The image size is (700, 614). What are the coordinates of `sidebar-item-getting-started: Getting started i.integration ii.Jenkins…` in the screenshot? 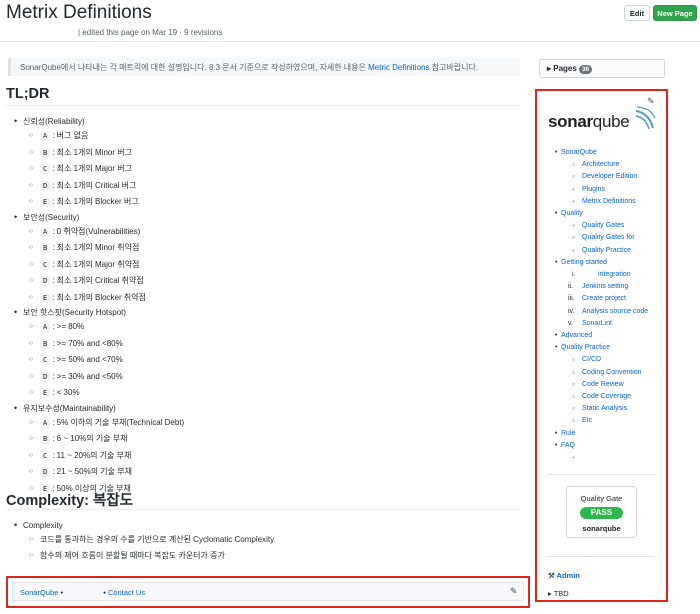 It's located at (601, 293).